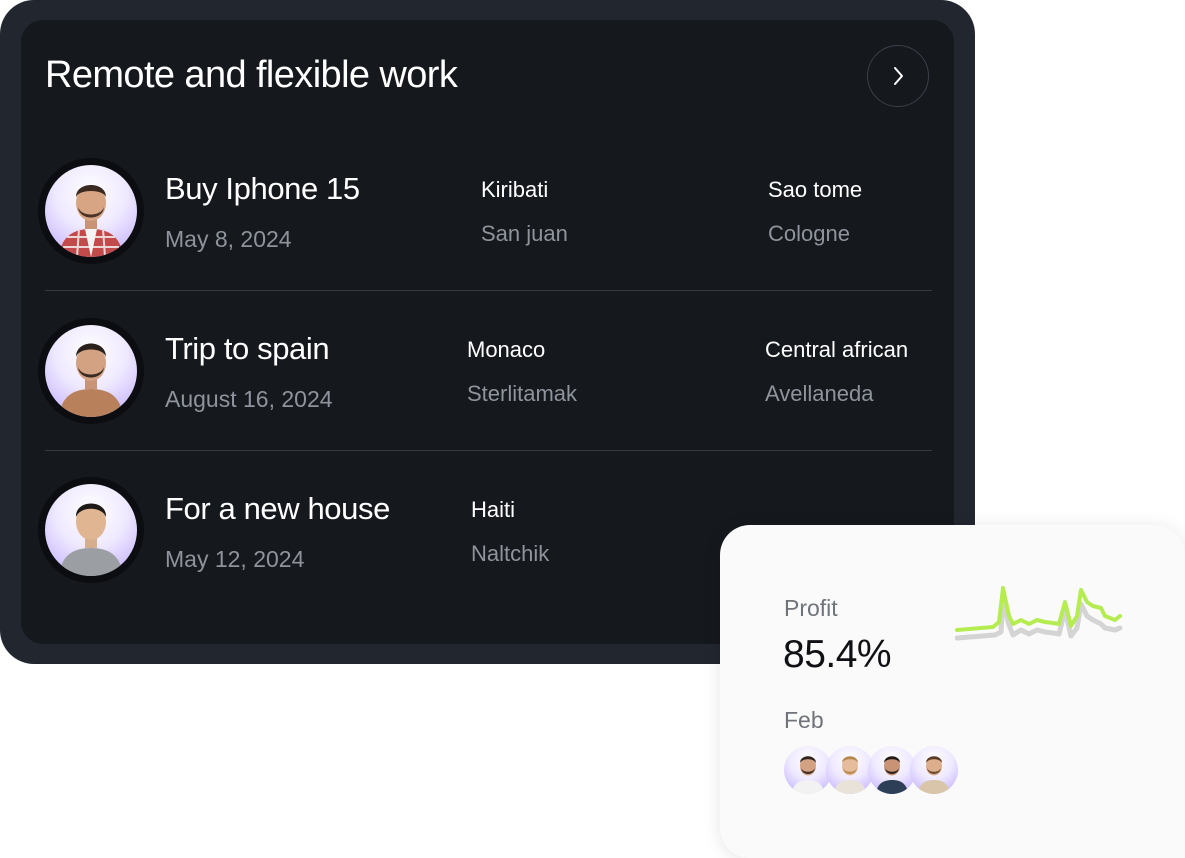 The width and height of the screenshot is (1185, 858). I want to click on profit-value: 85.4%, so click(837, 654).